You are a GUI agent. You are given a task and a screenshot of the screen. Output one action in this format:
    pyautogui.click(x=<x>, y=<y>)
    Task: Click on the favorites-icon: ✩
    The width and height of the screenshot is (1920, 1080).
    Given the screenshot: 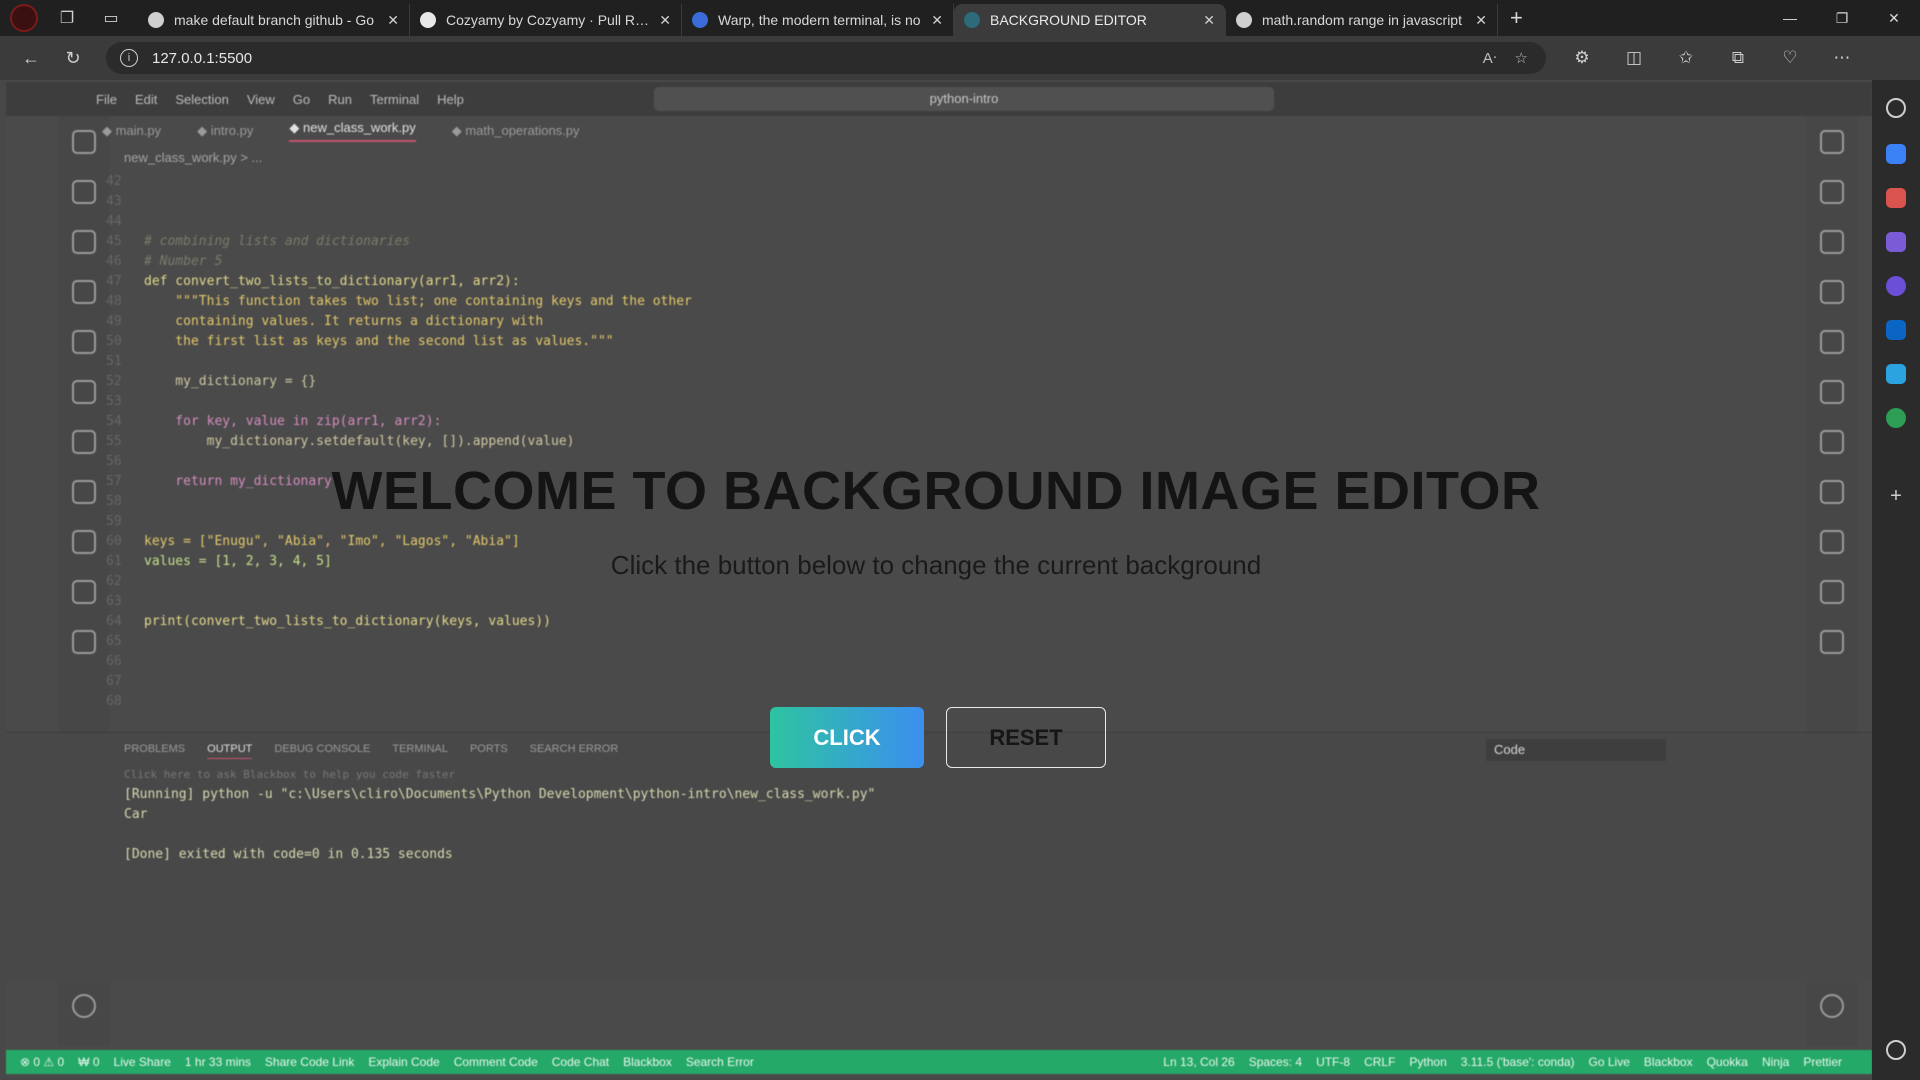 What is the action you would take?
    pyautogui.click(x=1686, y=58)
    